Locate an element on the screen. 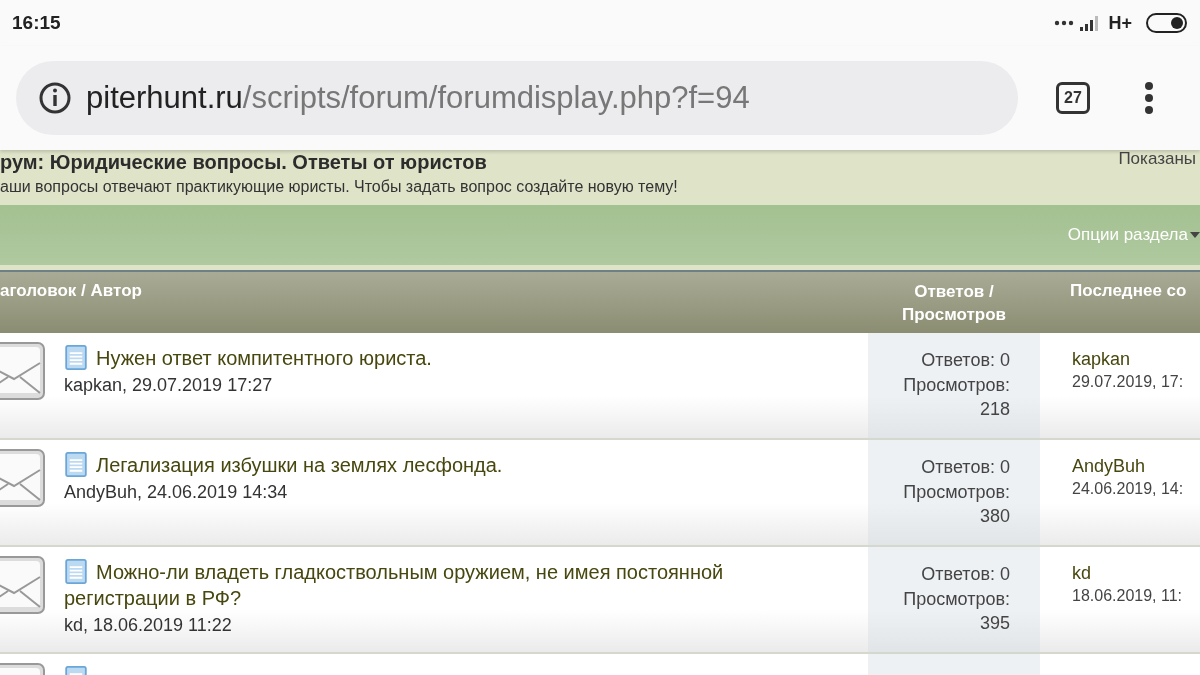  dots-icon is located at coordinates (1064, 23).